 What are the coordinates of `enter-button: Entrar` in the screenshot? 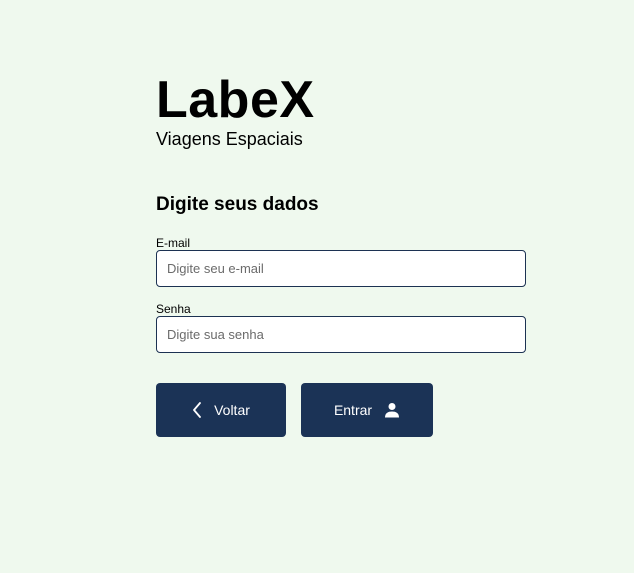 It's located at (367, 410).